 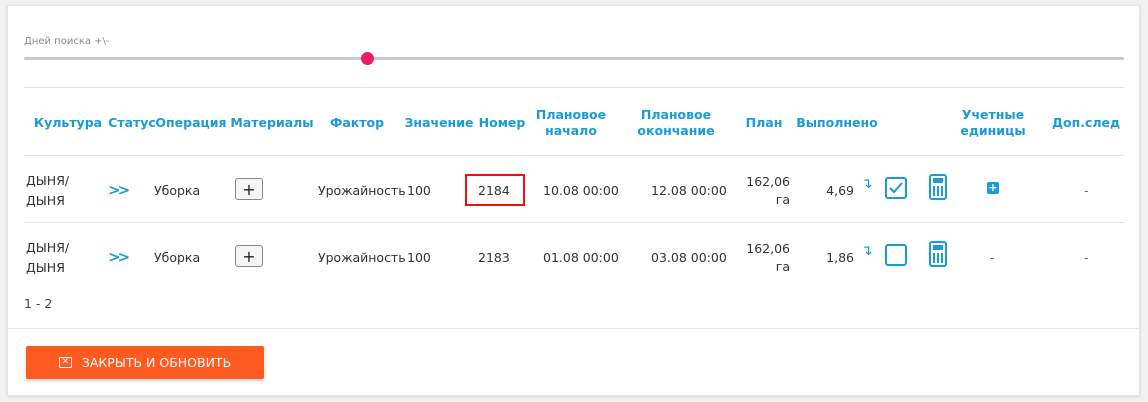 I want to click on col-header-materials: Материалы, so click(x=271, y=123).